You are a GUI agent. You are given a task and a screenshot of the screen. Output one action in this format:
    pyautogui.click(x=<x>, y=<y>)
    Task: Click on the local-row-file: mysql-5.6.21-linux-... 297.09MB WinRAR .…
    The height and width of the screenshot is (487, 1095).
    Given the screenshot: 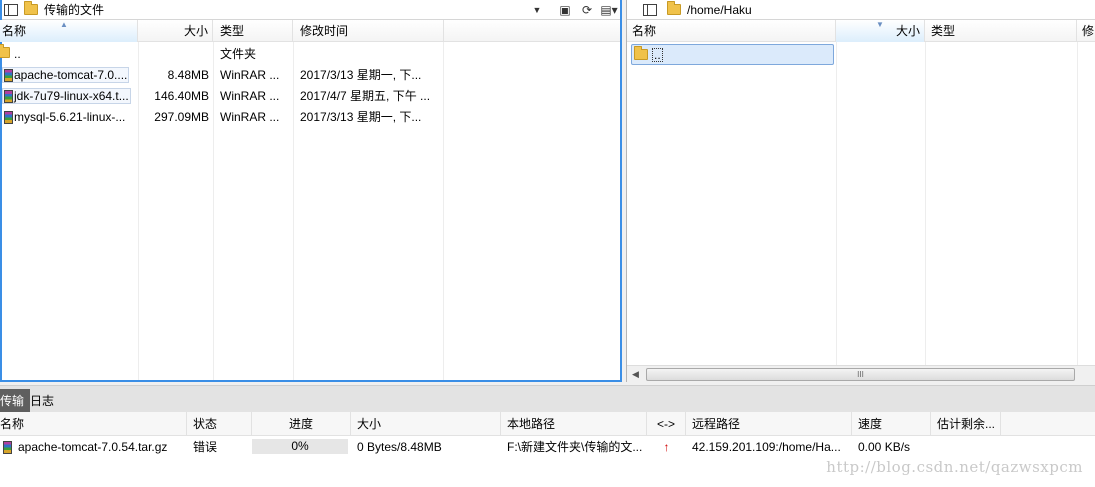 What is the action you would take?
    pyautogui.click(x=311, y=117)
    